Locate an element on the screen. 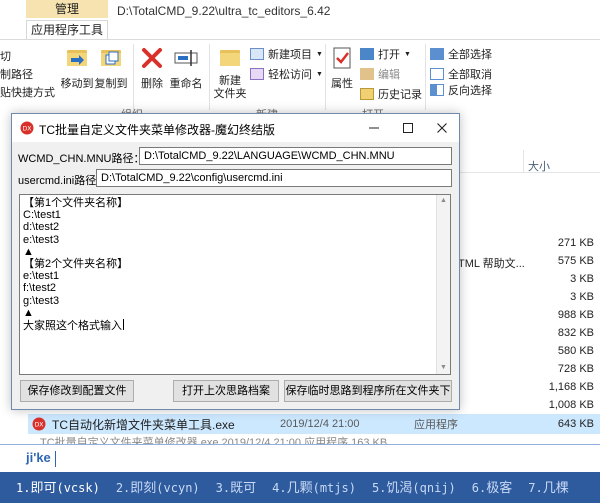 The image size is (600, 503). edit-item: 编辑 is located at coordinates (380, 74).